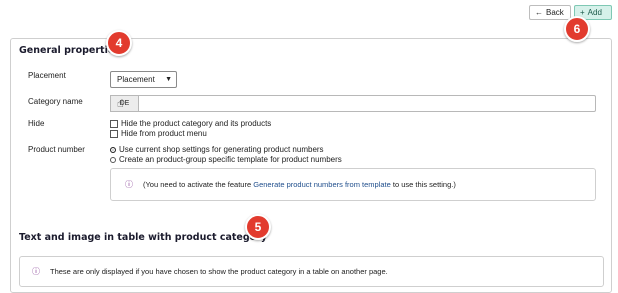 This screenshot has height=293, width=618. I want to click on top-toolbar: ← Back + Add, so click(309, 19).